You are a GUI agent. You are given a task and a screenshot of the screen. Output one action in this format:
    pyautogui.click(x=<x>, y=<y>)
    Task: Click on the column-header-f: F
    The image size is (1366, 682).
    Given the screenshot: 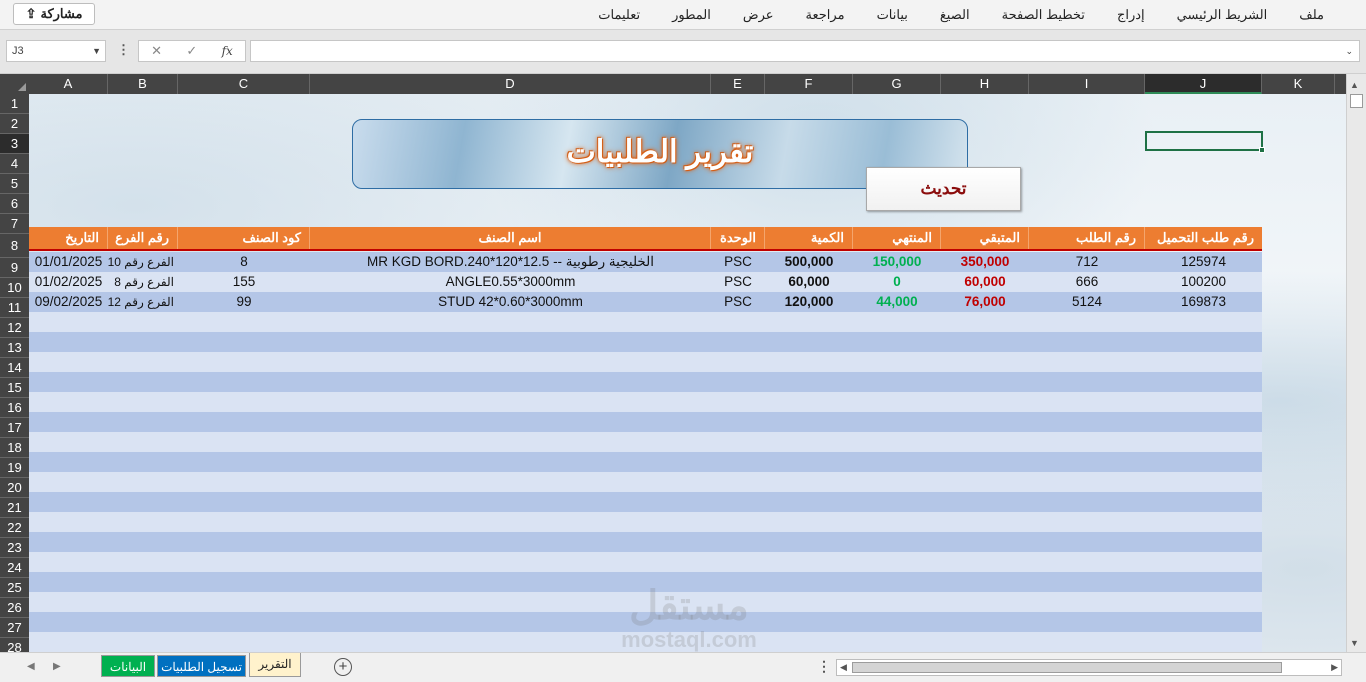 What is the action you would take?
    pyautogui.click(x=809, y=84)
    